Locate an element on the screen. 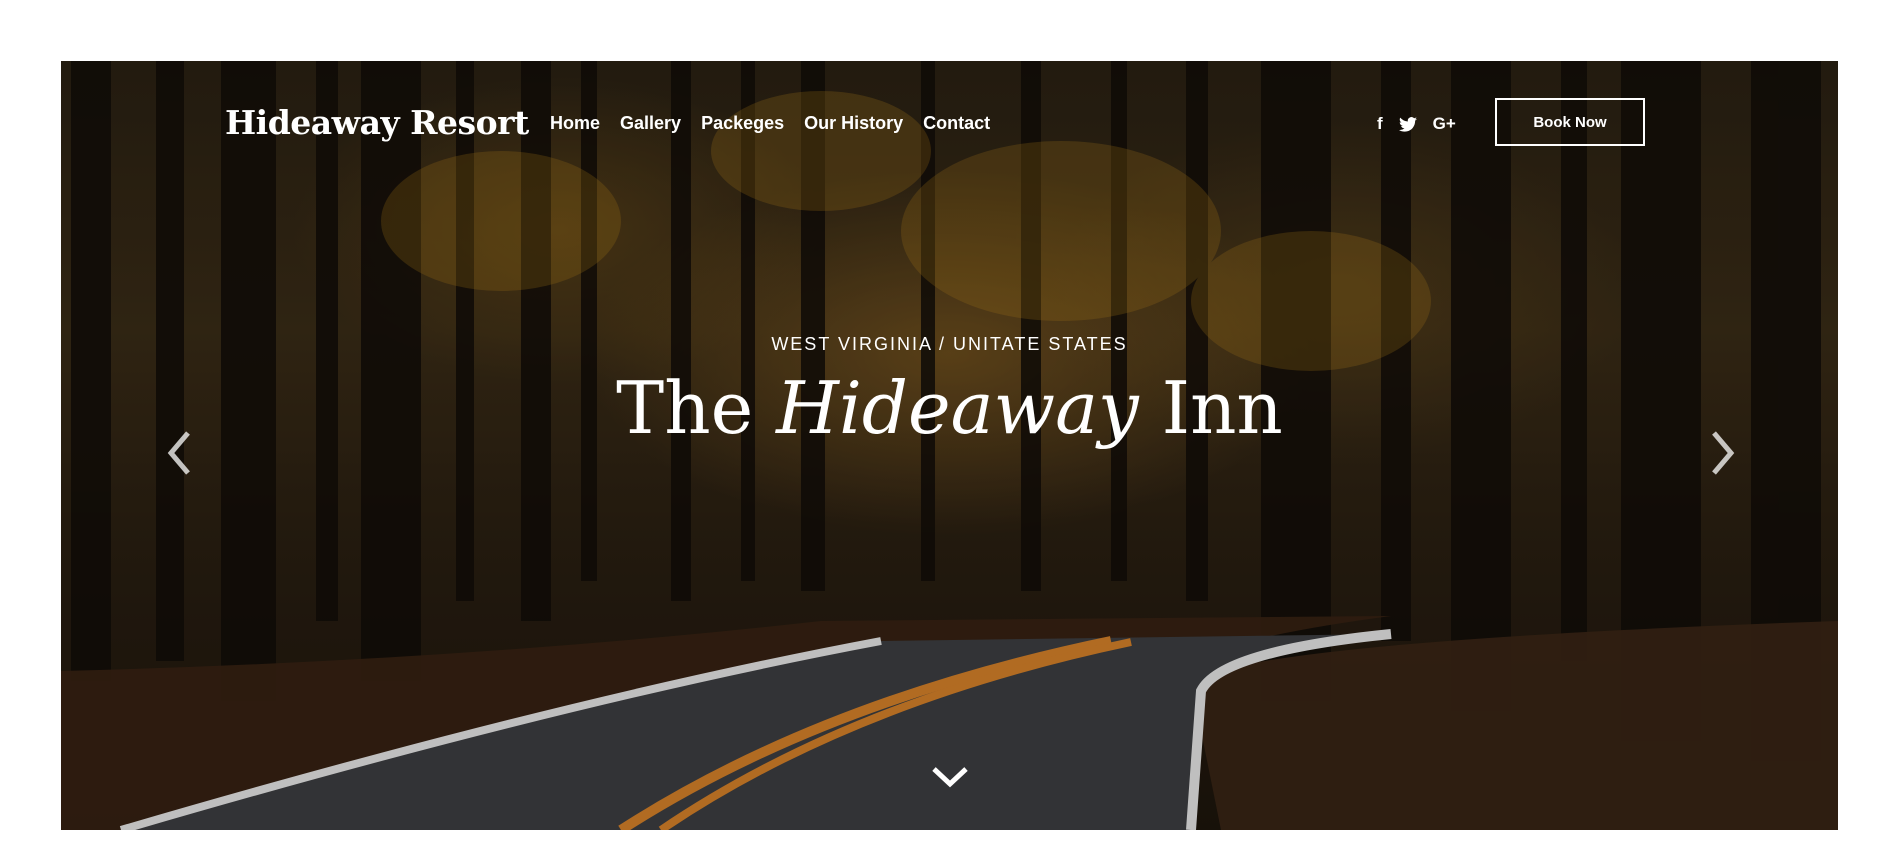 The image size is (1897, 867). nav-packages: Packeges is located at coordinates (742, 123).